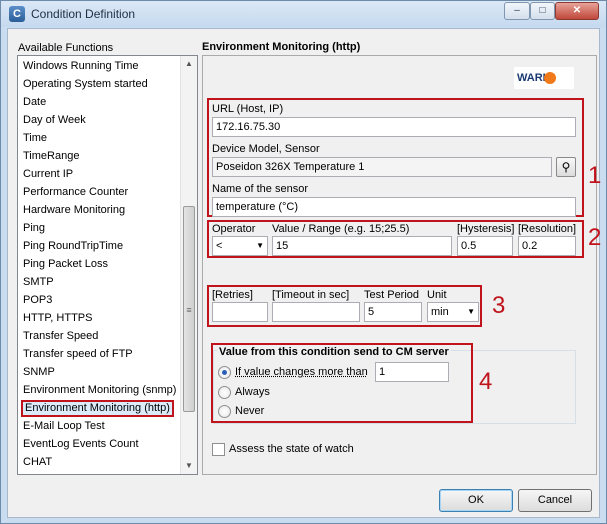  I want to click on scroll-up-arrow-icon: ▲, so click(189, 64).